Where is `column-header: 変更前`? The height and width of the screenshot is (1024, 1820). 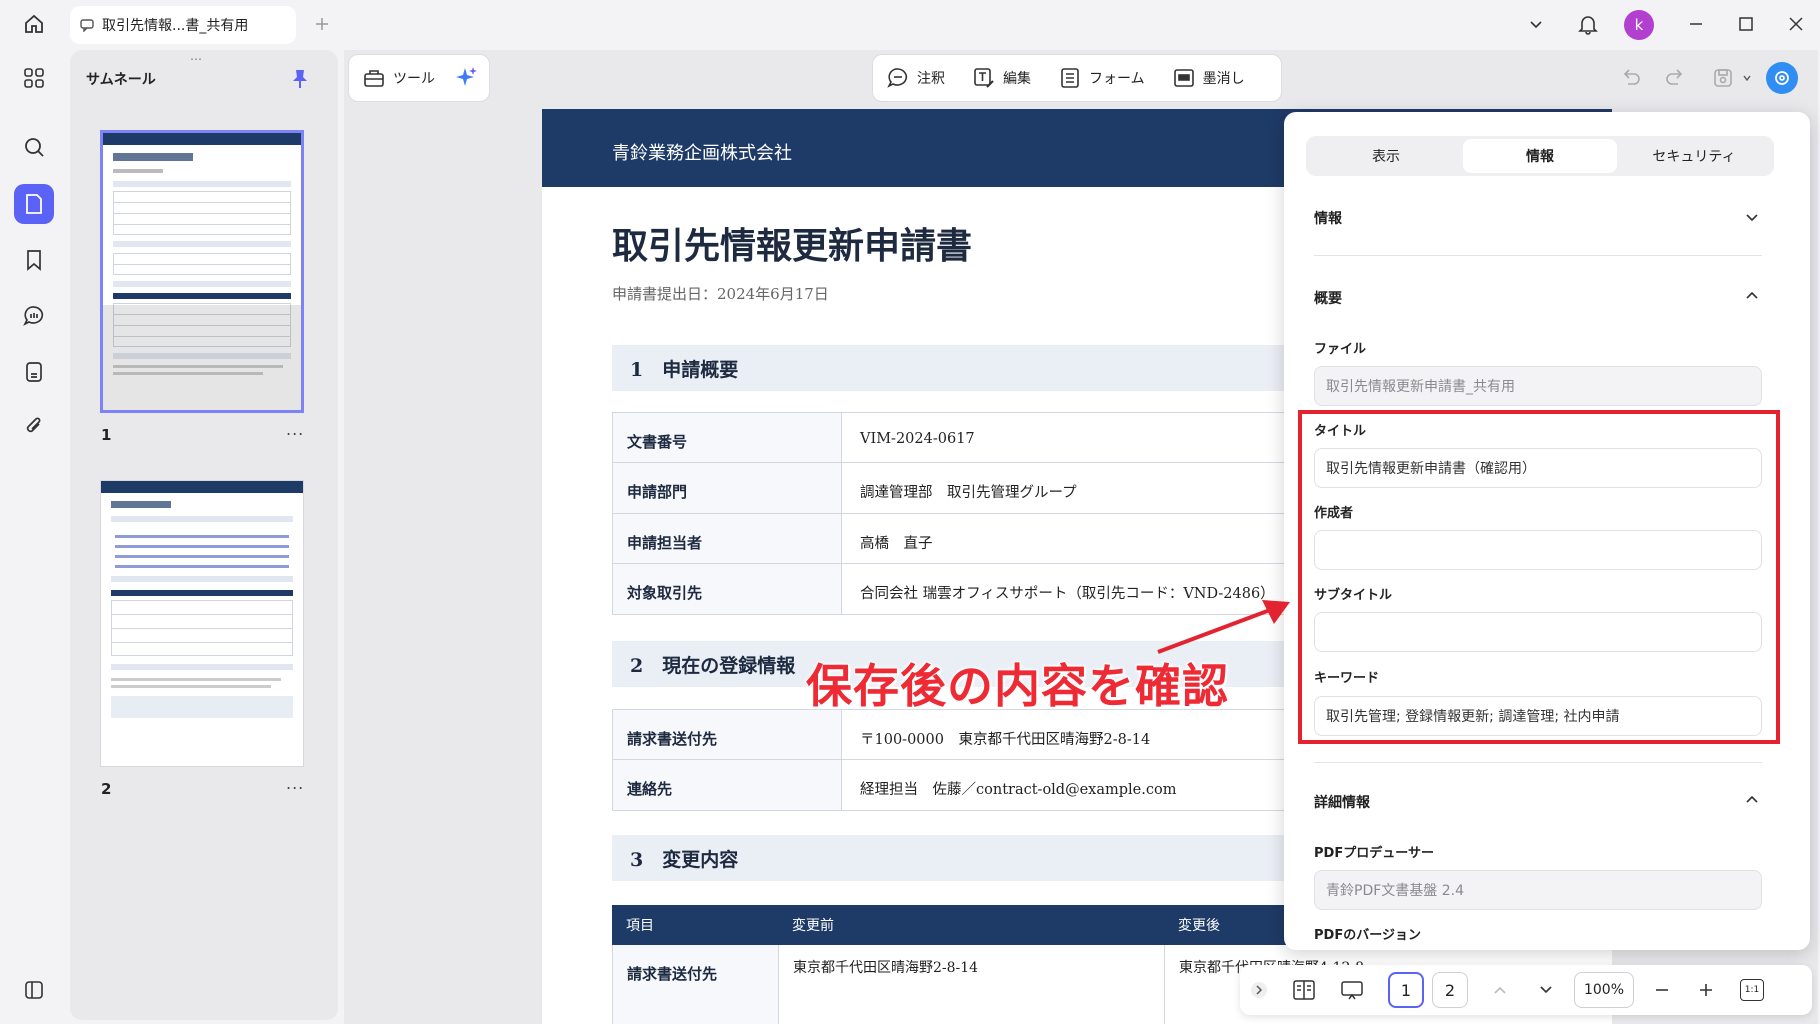
column-header: 変更前 is located at coordinates (813, 926).